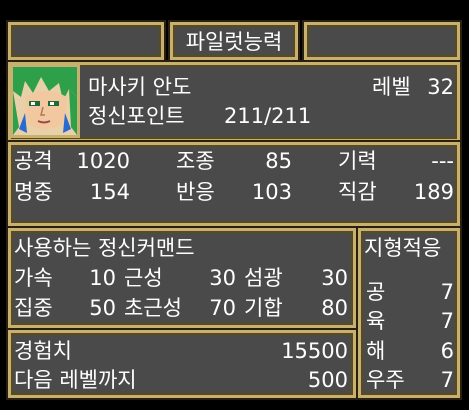  What do you see at coordinates (195, 192) in the screenshot?
I see `stat-label-reaction: 반응` at bounding box center [195, 192].